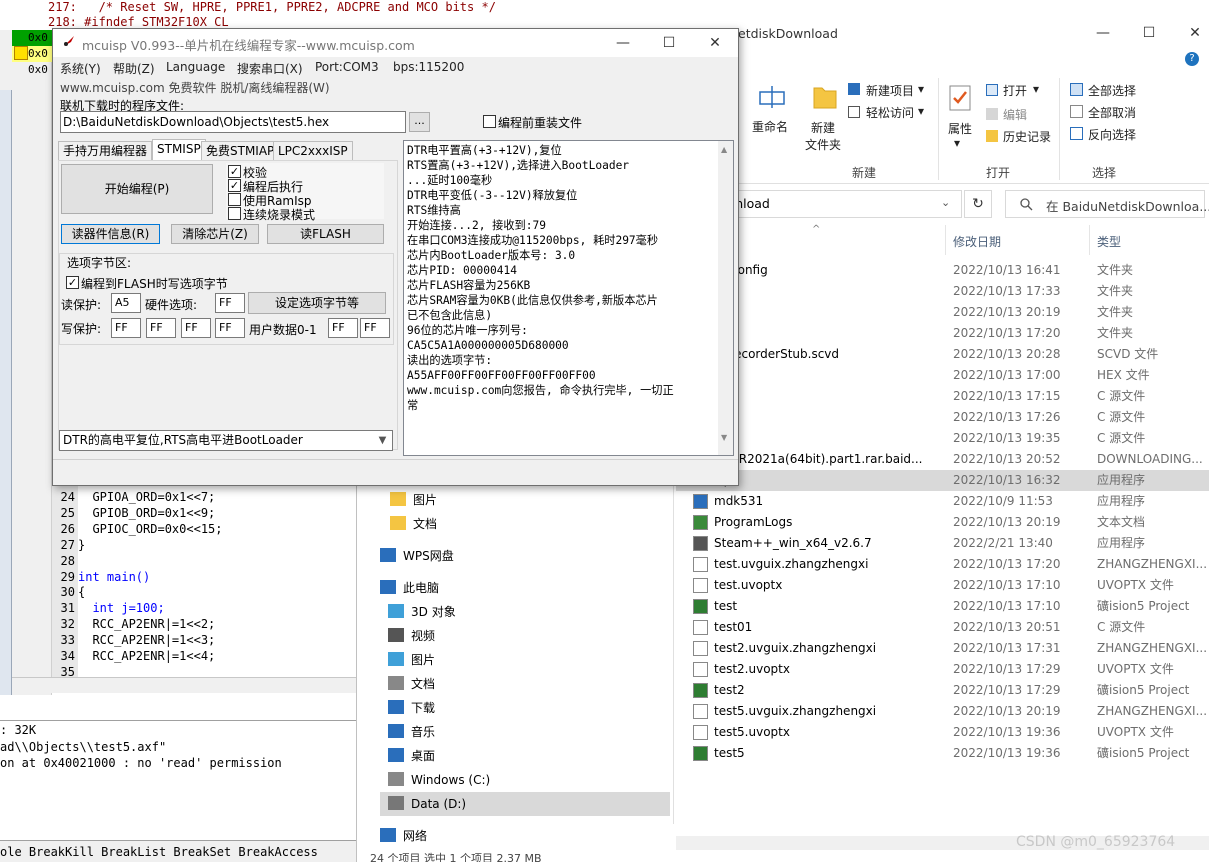 The image size is (1209, 862). I want to click on hw-option-input: FF, so click(230, 303).